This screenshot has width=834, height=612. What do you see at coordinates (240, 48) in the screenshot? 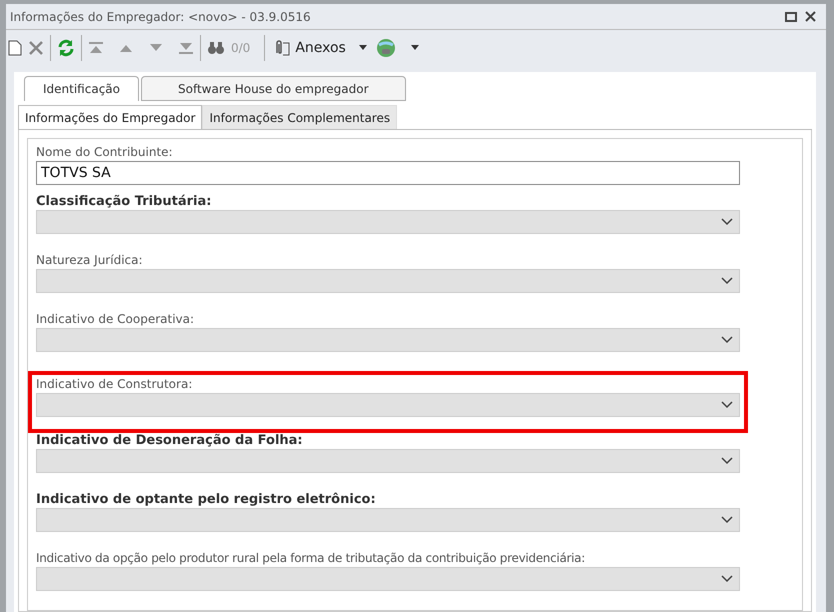
I see `record-counter: 0/0` at bounding box center [240, 48].